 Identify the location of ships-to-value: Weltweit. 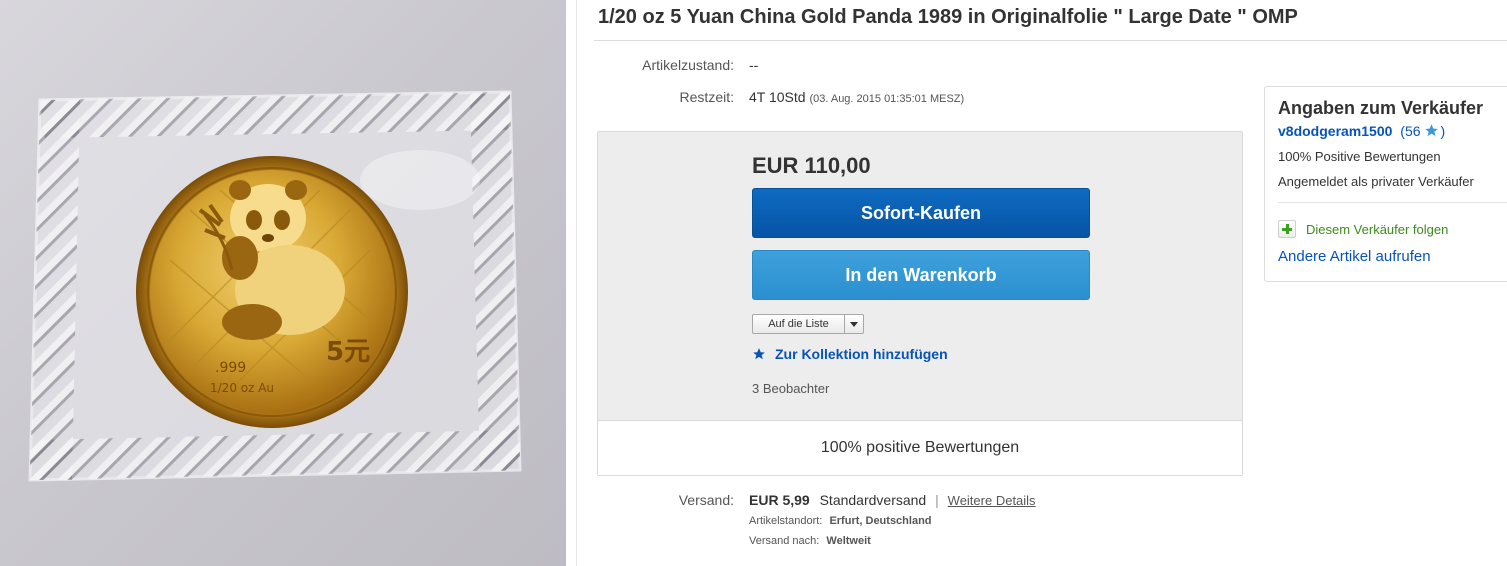
(848, 541).